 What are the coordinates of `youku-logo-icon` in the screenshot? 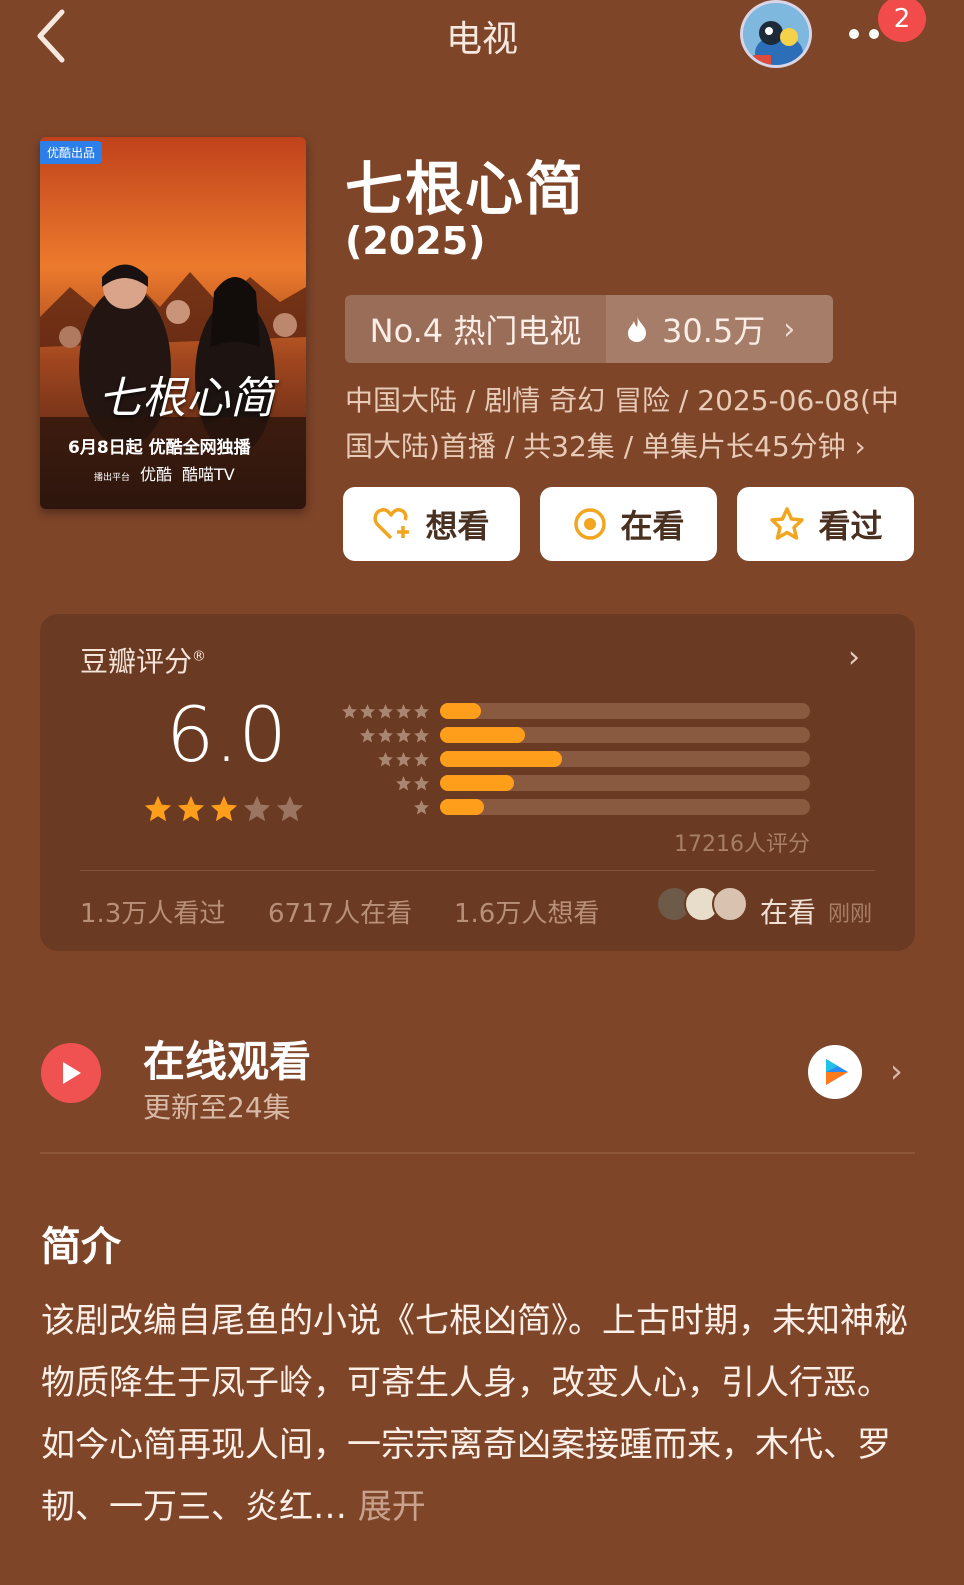 It's located at (837, 1072).